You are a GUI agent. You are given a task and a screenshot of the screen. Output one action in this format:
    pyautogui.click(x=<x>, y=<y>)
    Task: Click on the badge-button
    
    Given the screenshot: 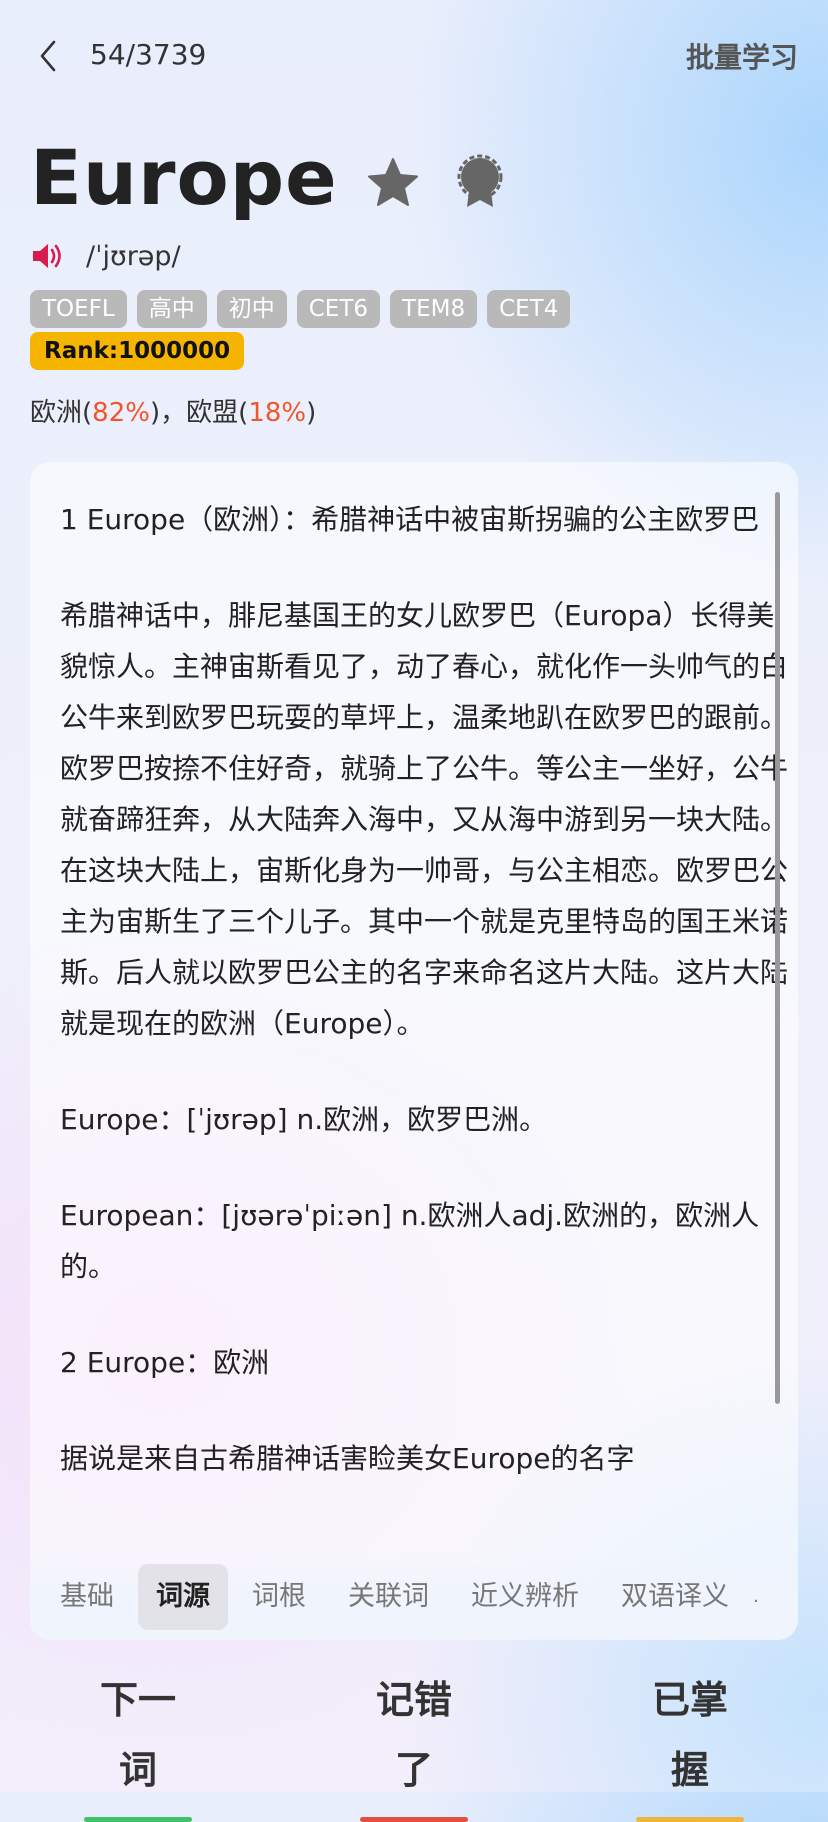 What is the action you would take?
    pyautogui.click(x=480, y=182)
    